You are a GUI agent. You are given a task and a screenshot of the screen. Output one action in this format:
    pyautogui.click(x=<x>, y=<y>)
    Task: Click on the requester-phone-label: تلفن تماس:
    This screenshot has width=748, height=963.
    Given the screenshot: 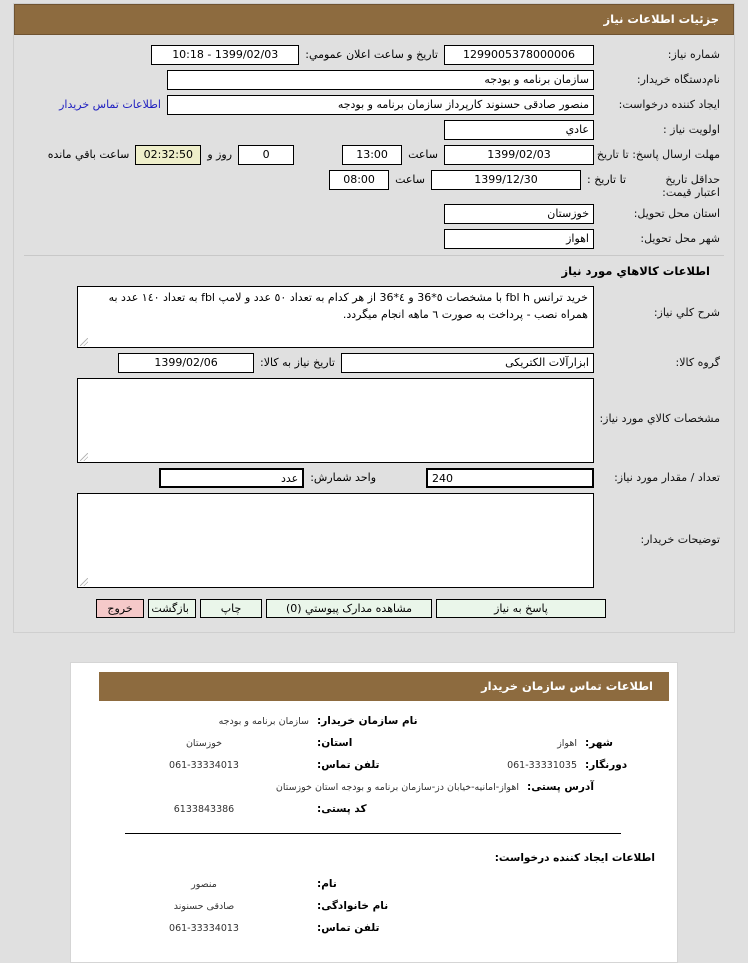 What is the action you would take?
    pyautogui.click(x=348, y=928)
    